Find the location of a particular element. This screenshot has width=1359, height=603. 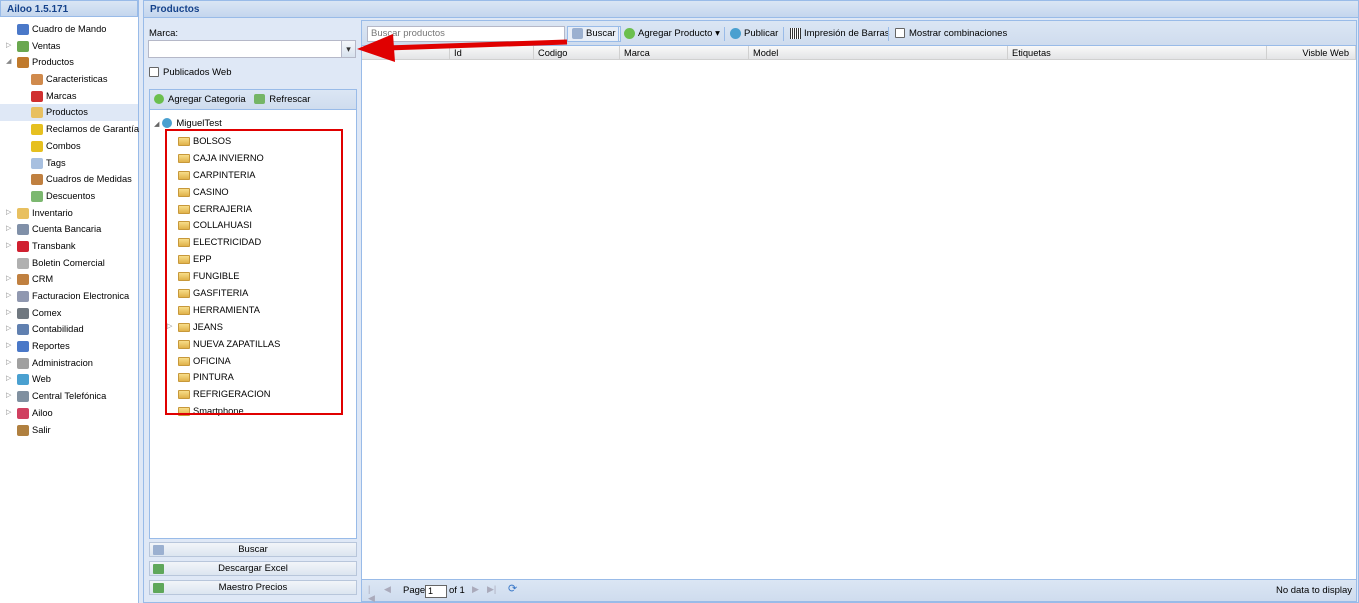

ailoo-icon is located at coordinates (23, 413).